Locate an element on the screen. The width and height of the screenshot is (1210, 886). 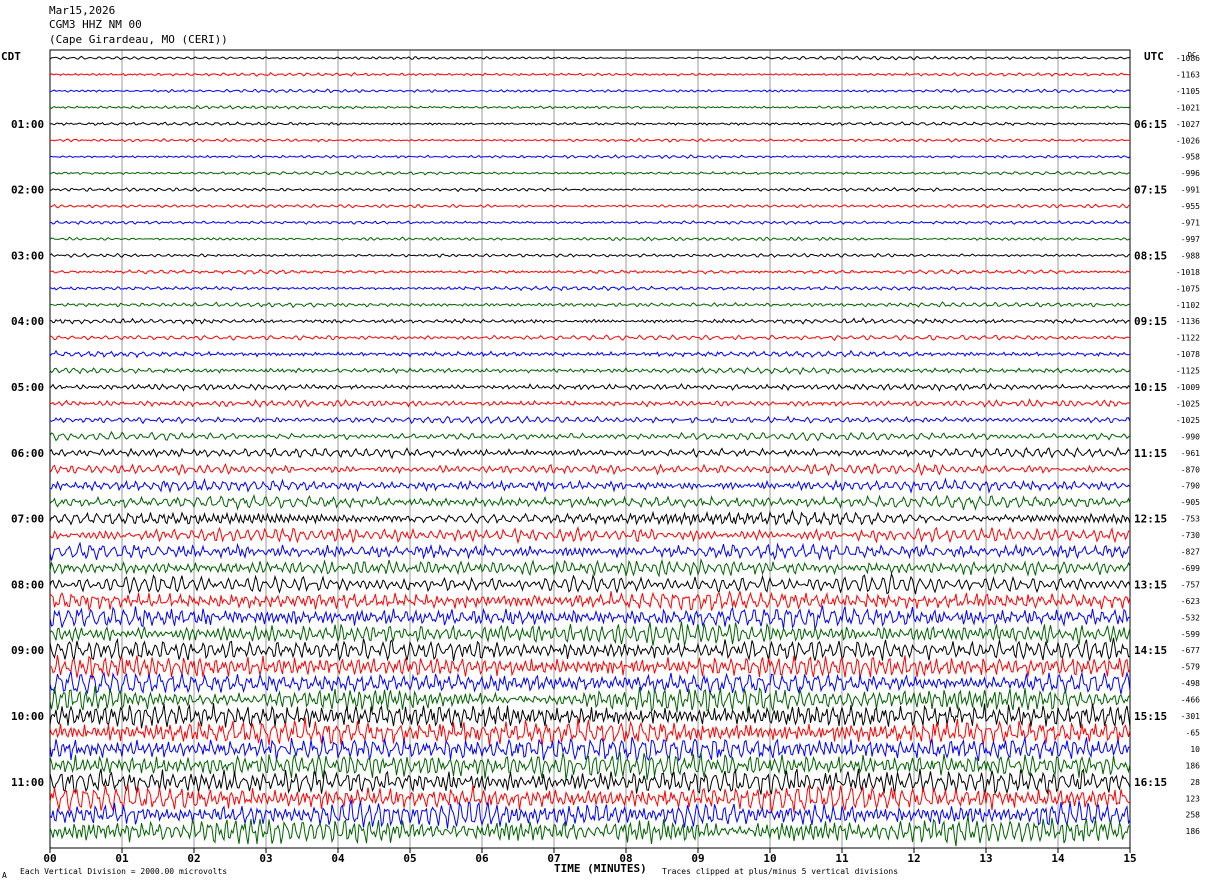
hour-label-left: 04:00 is located at coordinates (27, 321).